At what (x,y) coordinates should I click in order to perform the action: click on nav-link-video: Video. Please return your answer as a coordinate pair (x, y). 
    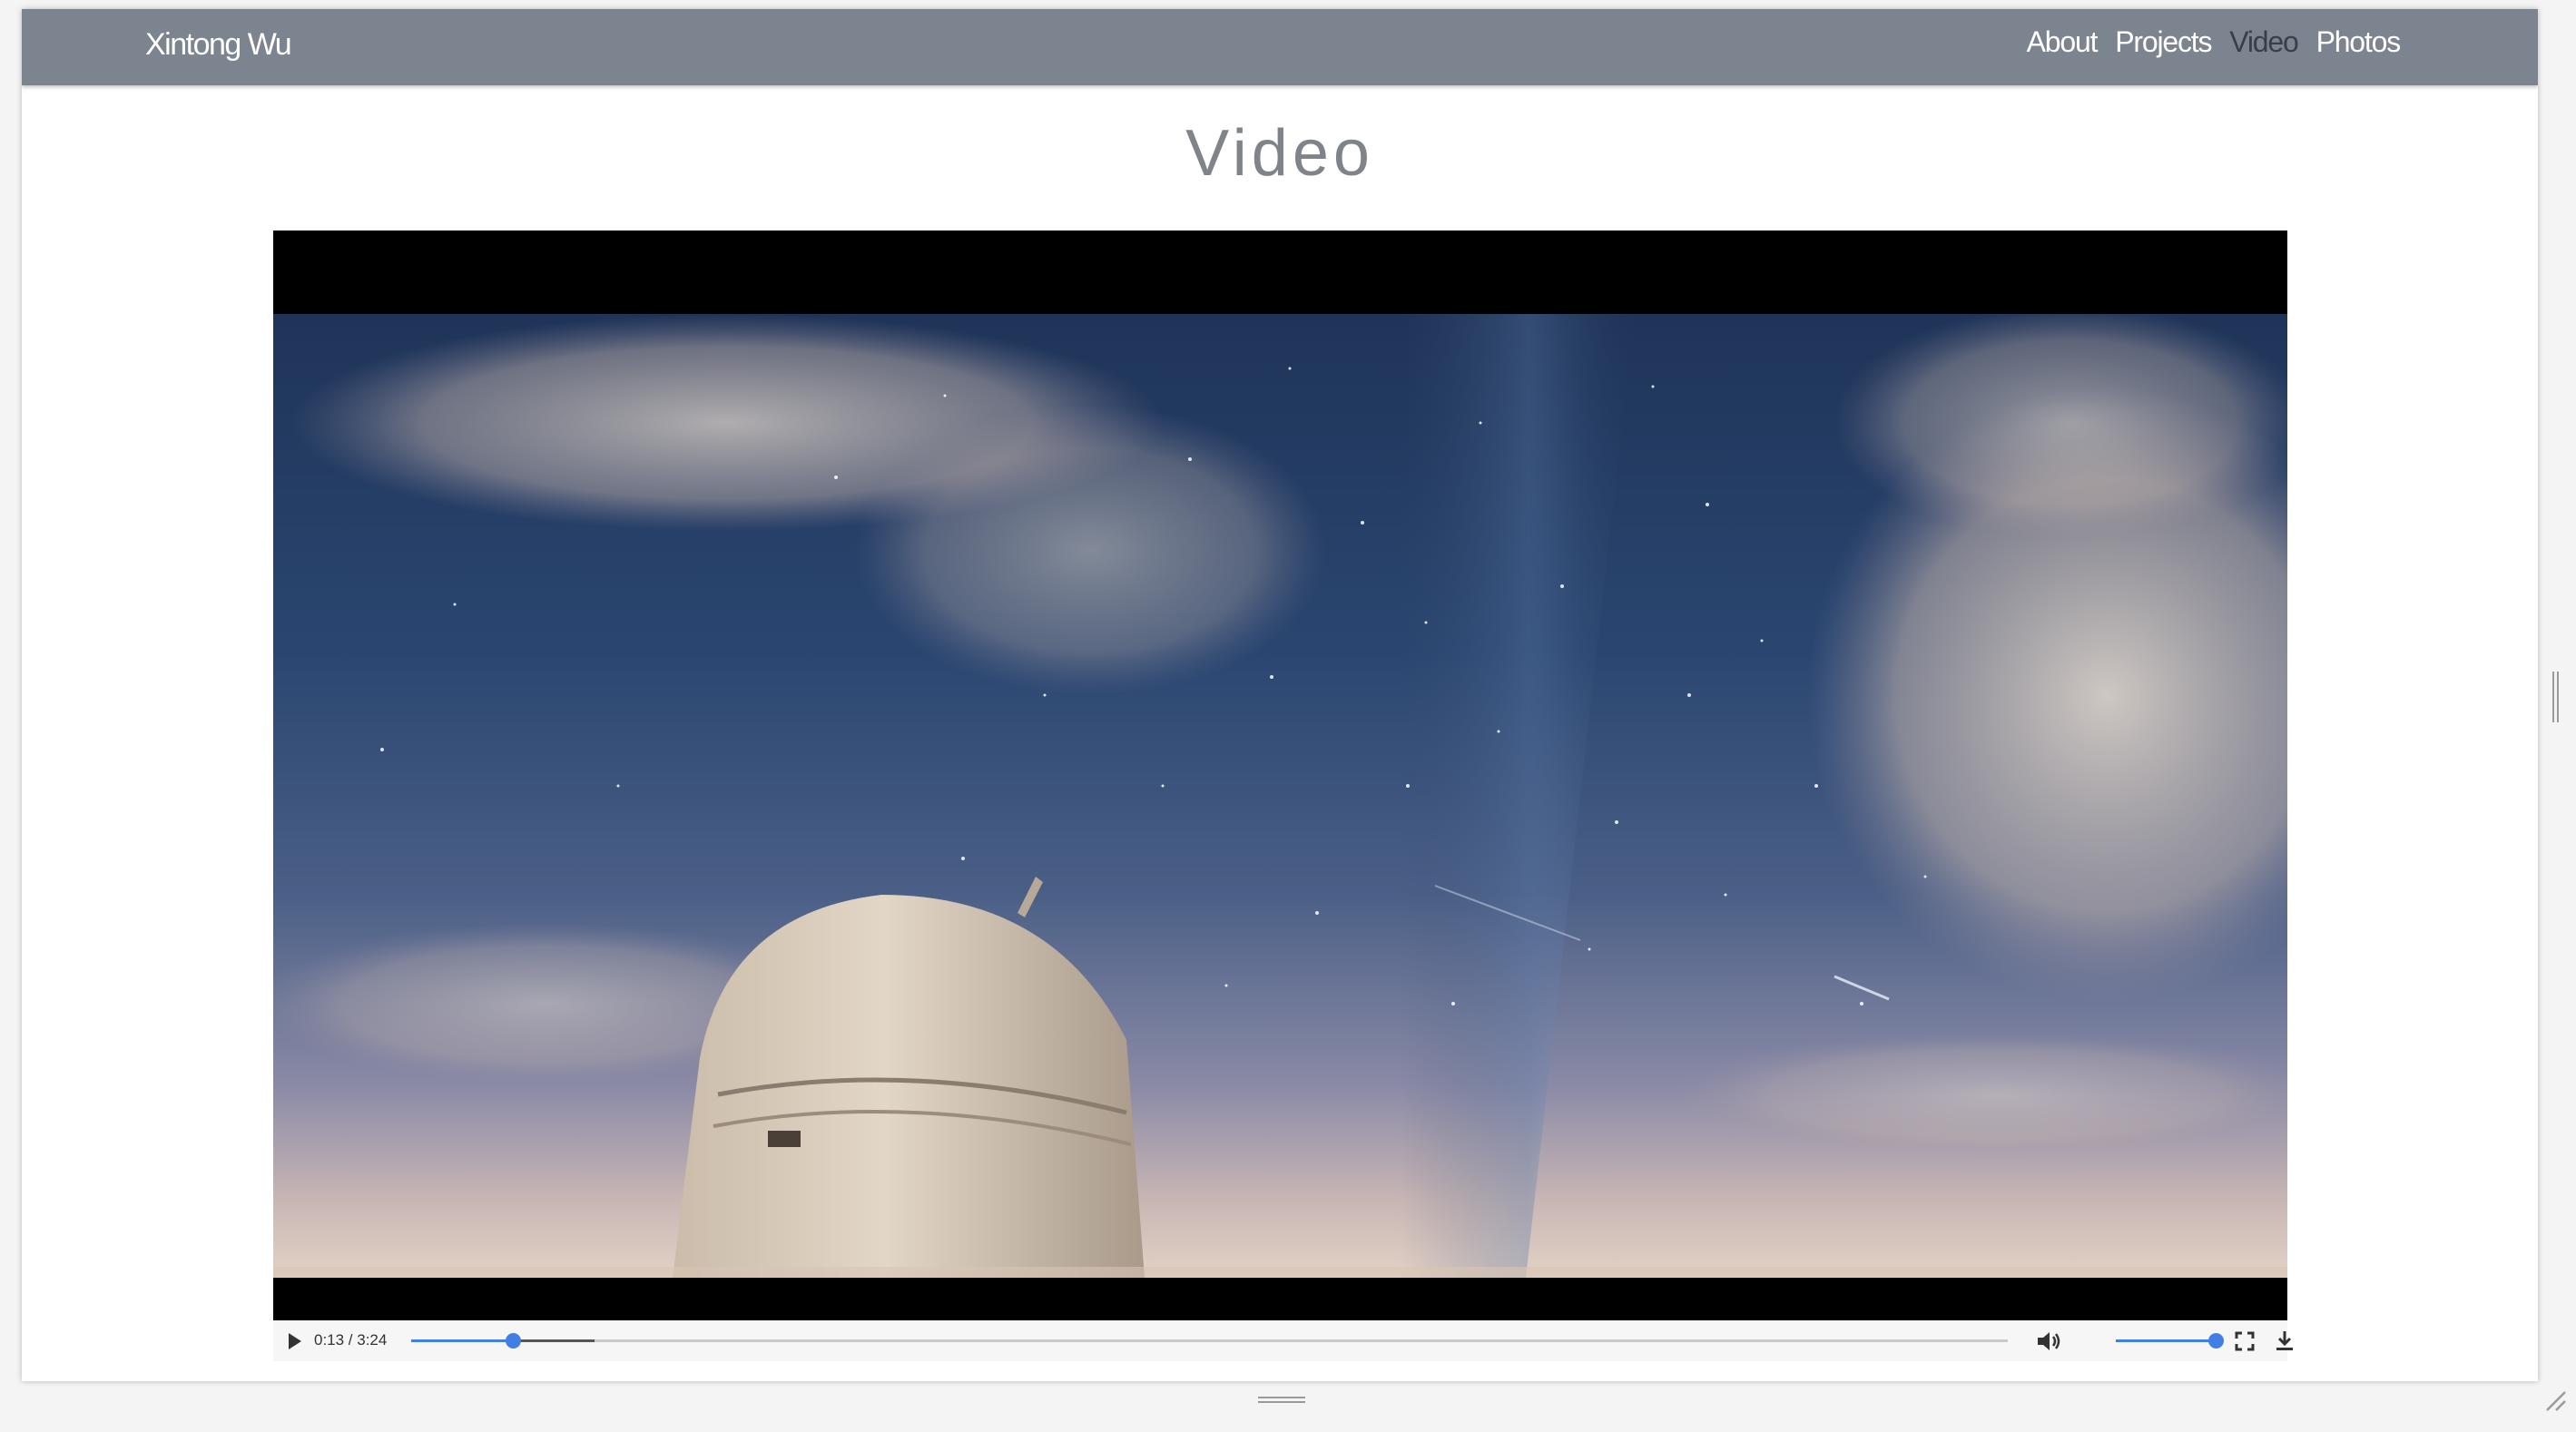
    Looking at the image, I should click on (2263, 42).